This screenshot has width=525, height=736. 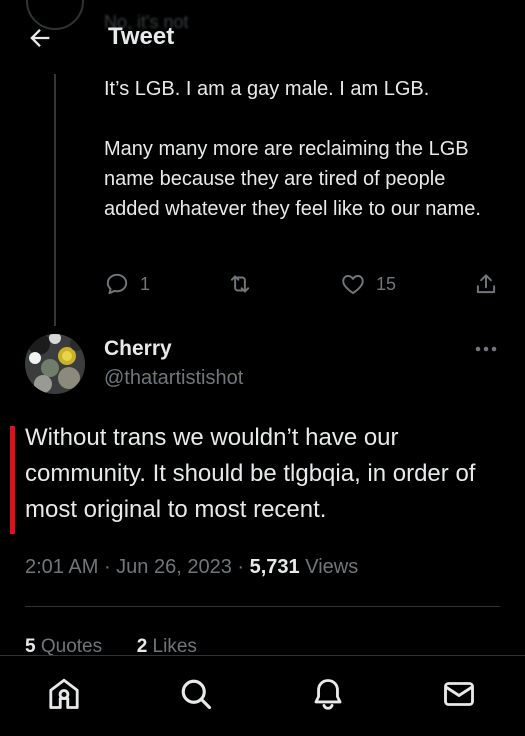 What do you see at coordinates (138, 349) in the screenshot?
I see `author-name: Cherry` at bounding box center [138, 349].